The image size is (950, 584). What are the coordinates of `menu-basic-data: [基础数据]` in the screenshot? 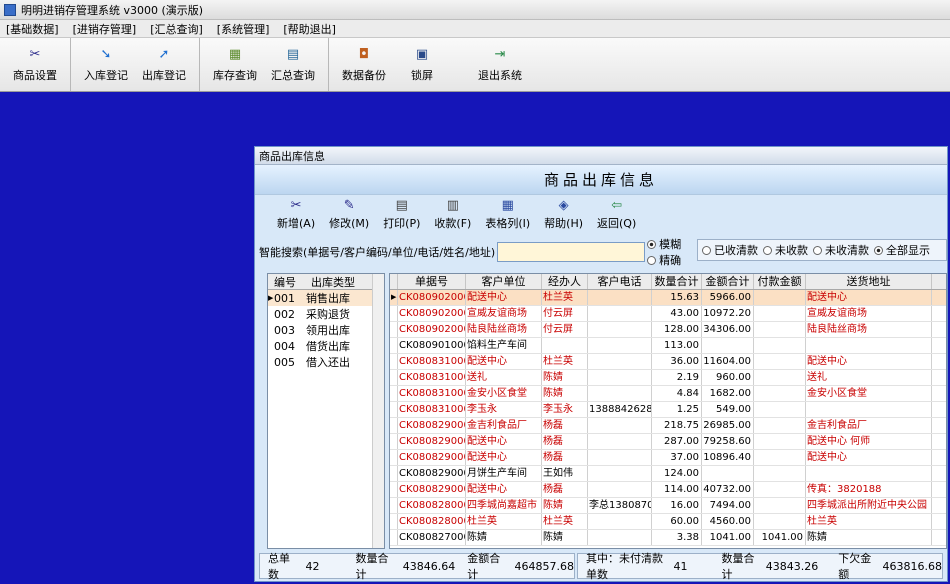 It's located at (32, 29).